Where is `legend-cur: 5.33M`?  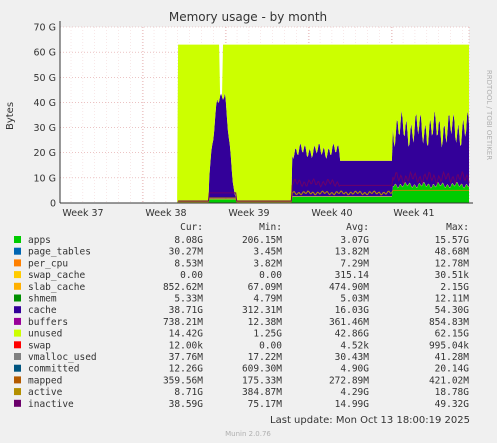 legend-cur: 5.33M is located at coordinates (188, 299).